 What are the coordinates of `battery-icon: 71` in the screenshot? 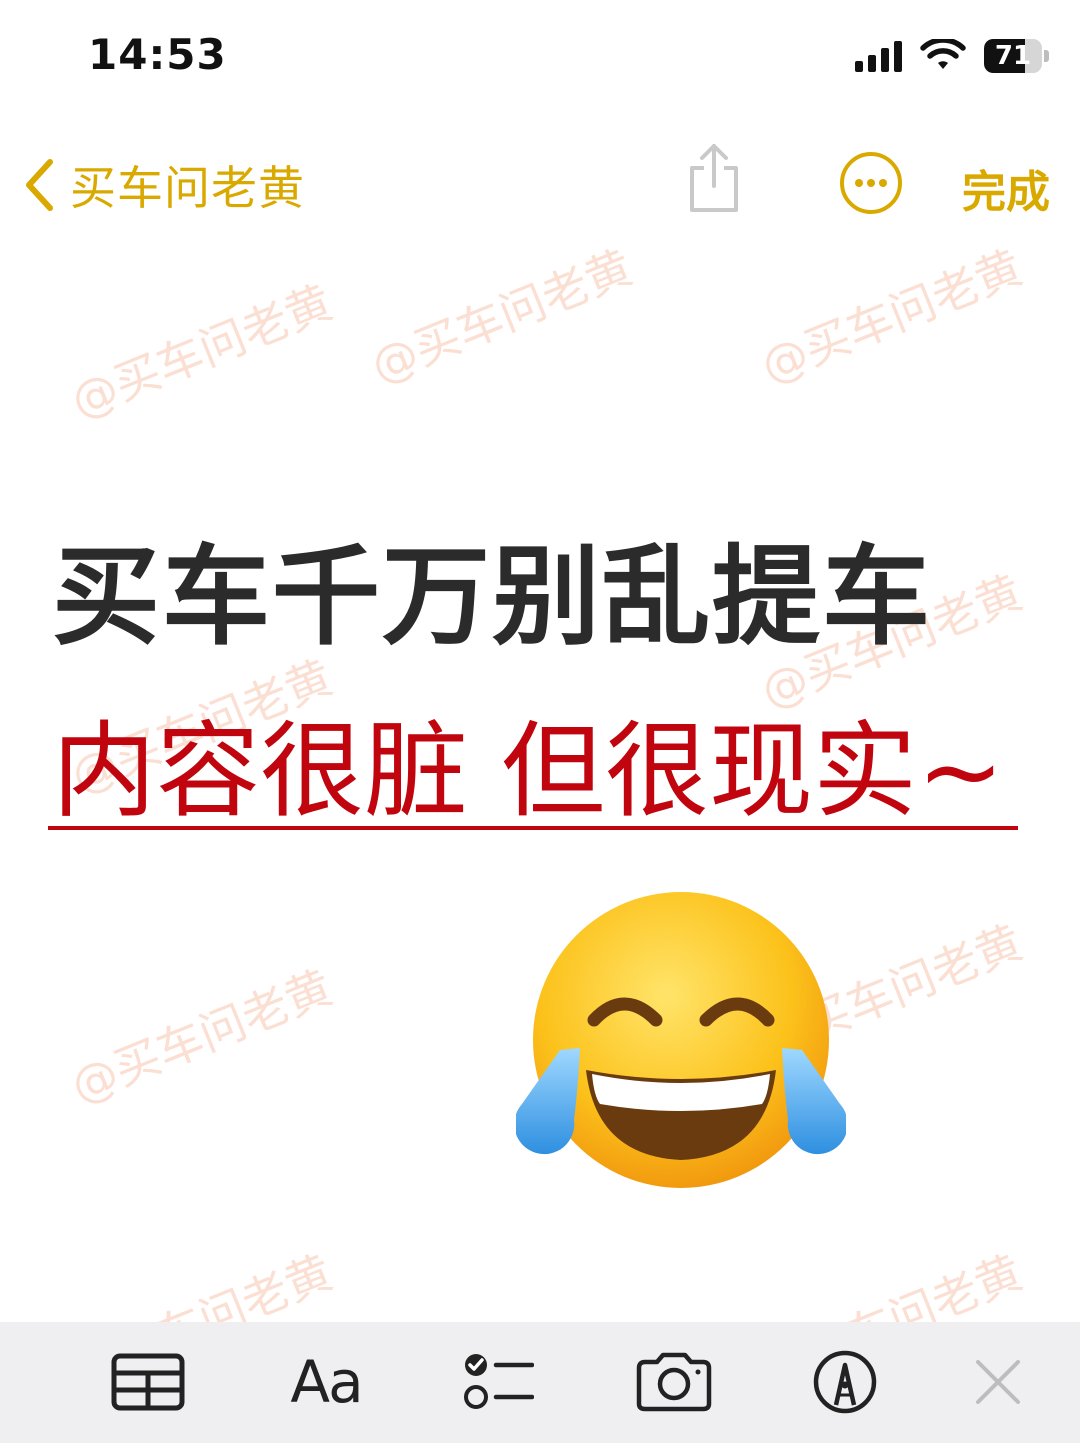 It's located at (1017, 56).